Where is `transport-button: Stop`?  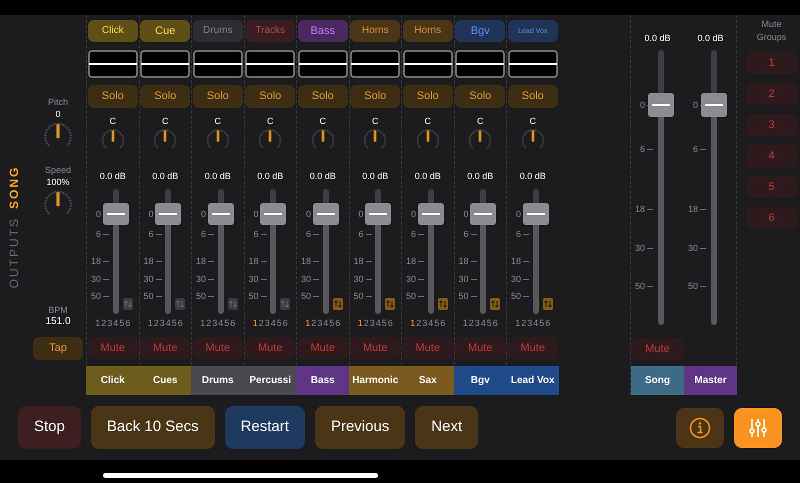
transport-button: Stop is located at coordinates (49, 427).